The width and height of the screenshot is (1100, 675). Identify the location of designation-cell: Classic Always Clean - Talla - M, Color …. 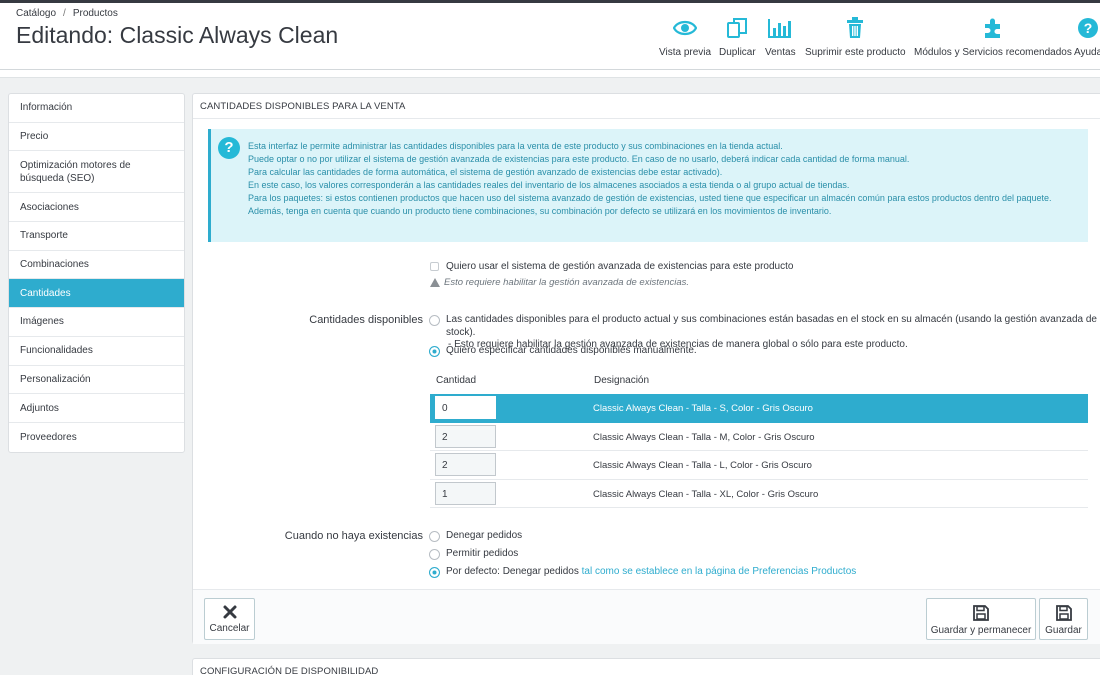
(704, 437).